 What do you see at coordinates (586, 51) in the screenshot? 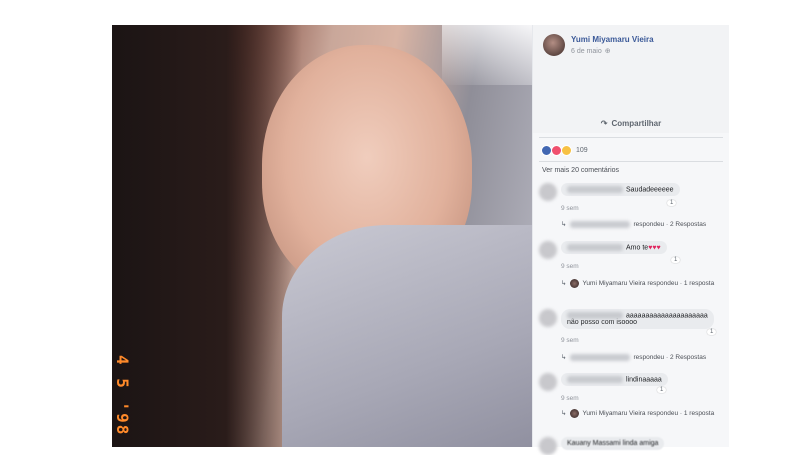
I see `post-time: 6 de maio` at bounding box center [586, 51].